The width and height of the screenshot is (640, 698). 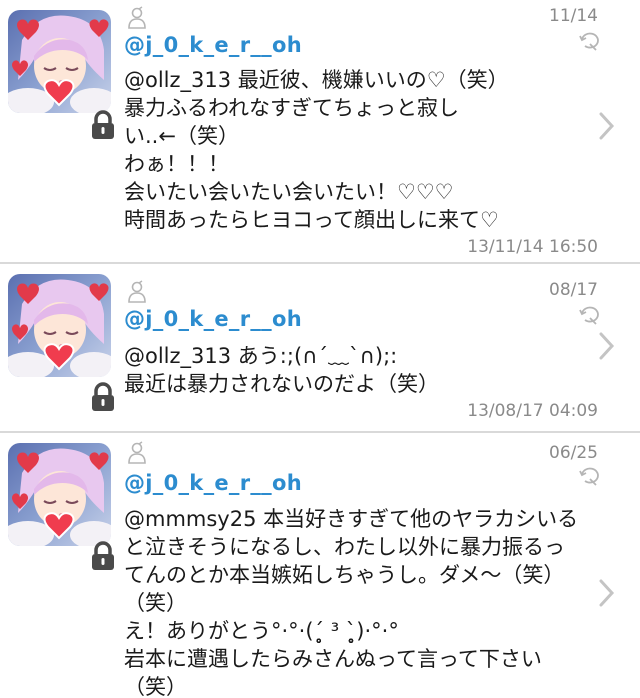 What do you see at coordinates (316, 80) in the screenshot?
I see `tweet-line: @ollz_313 最近彼、機嫌いいの♡（笑）` at bounding box center [316, 80].